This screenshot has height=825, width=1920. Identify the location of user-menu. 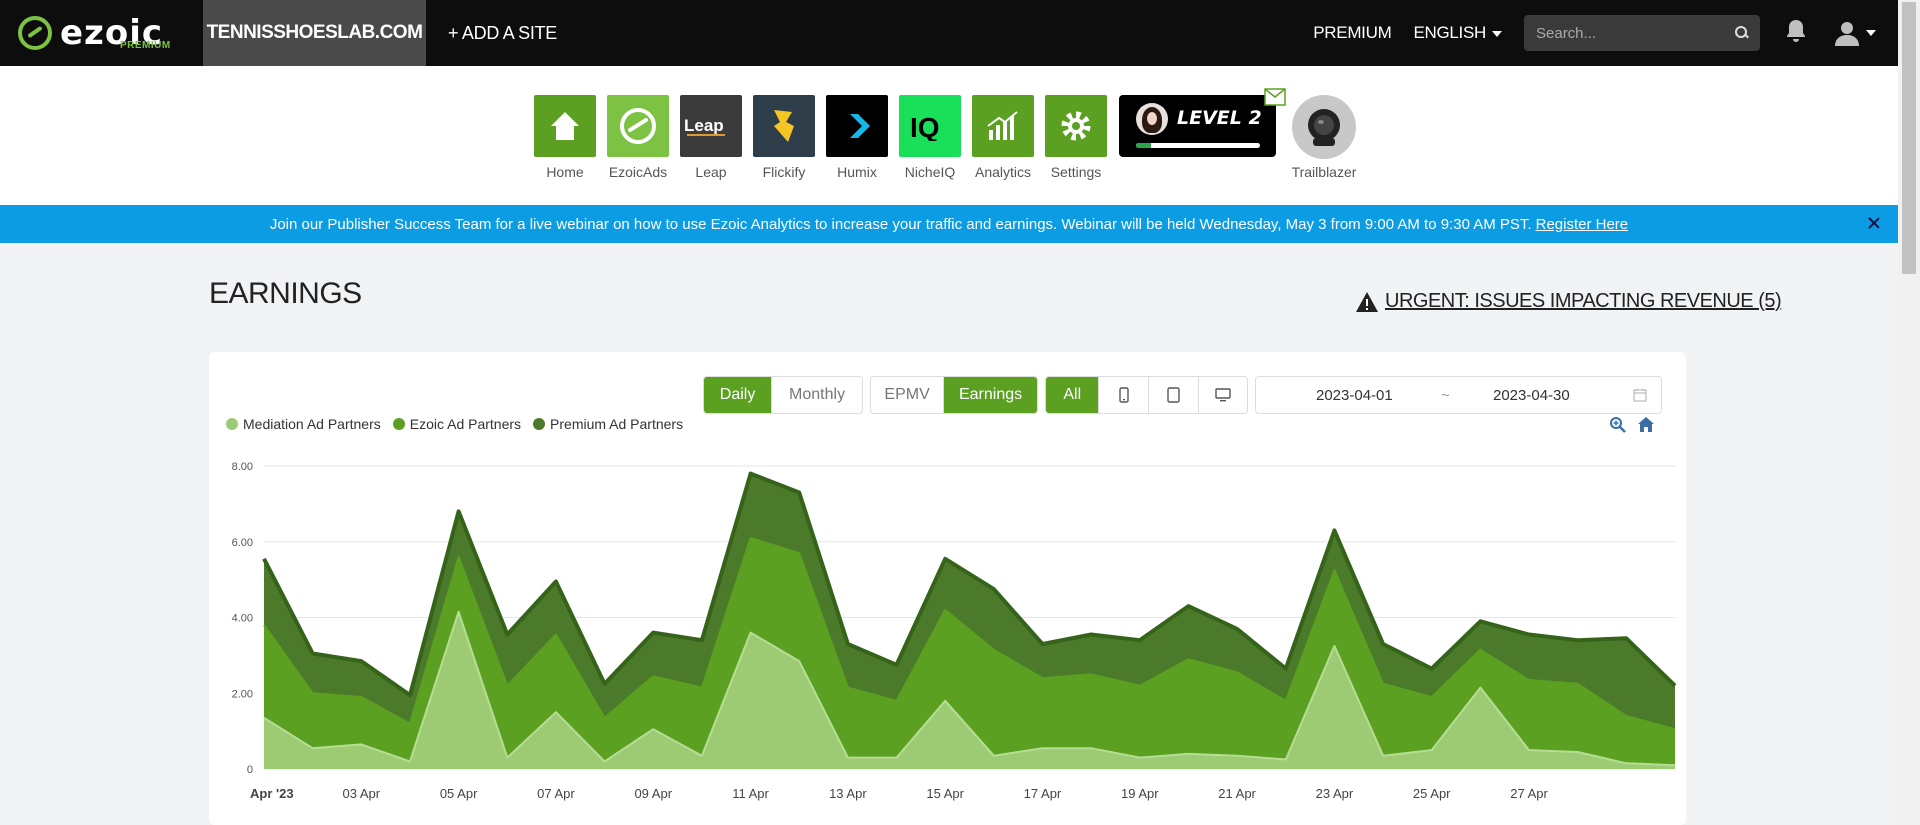
(1855, 33).